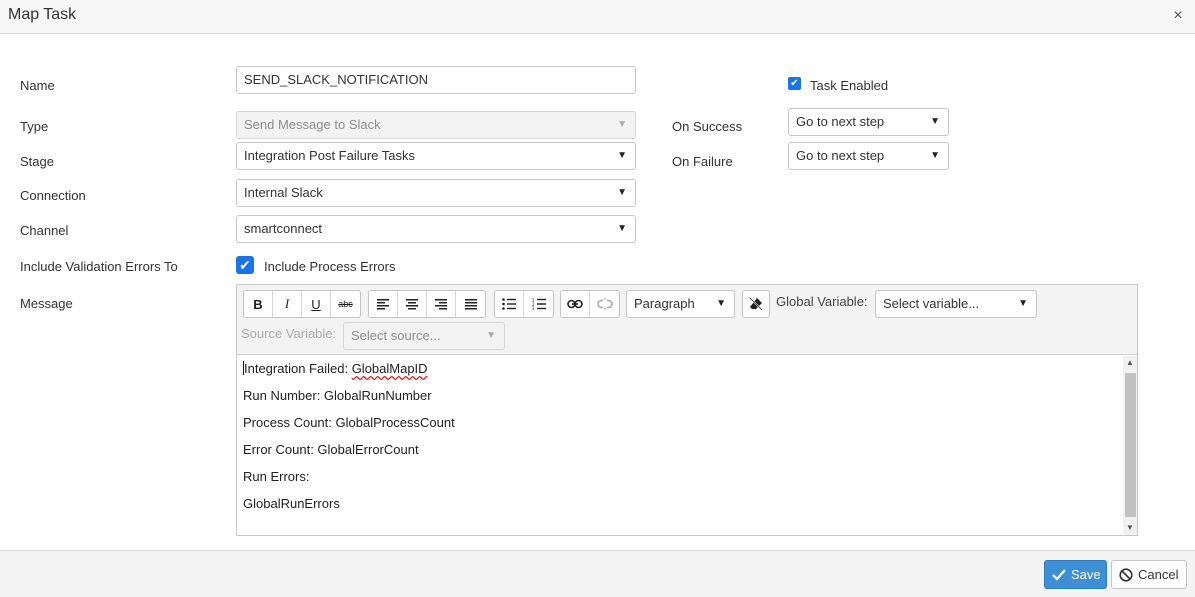  I want to click on clear-format-group, so click(756, 304).